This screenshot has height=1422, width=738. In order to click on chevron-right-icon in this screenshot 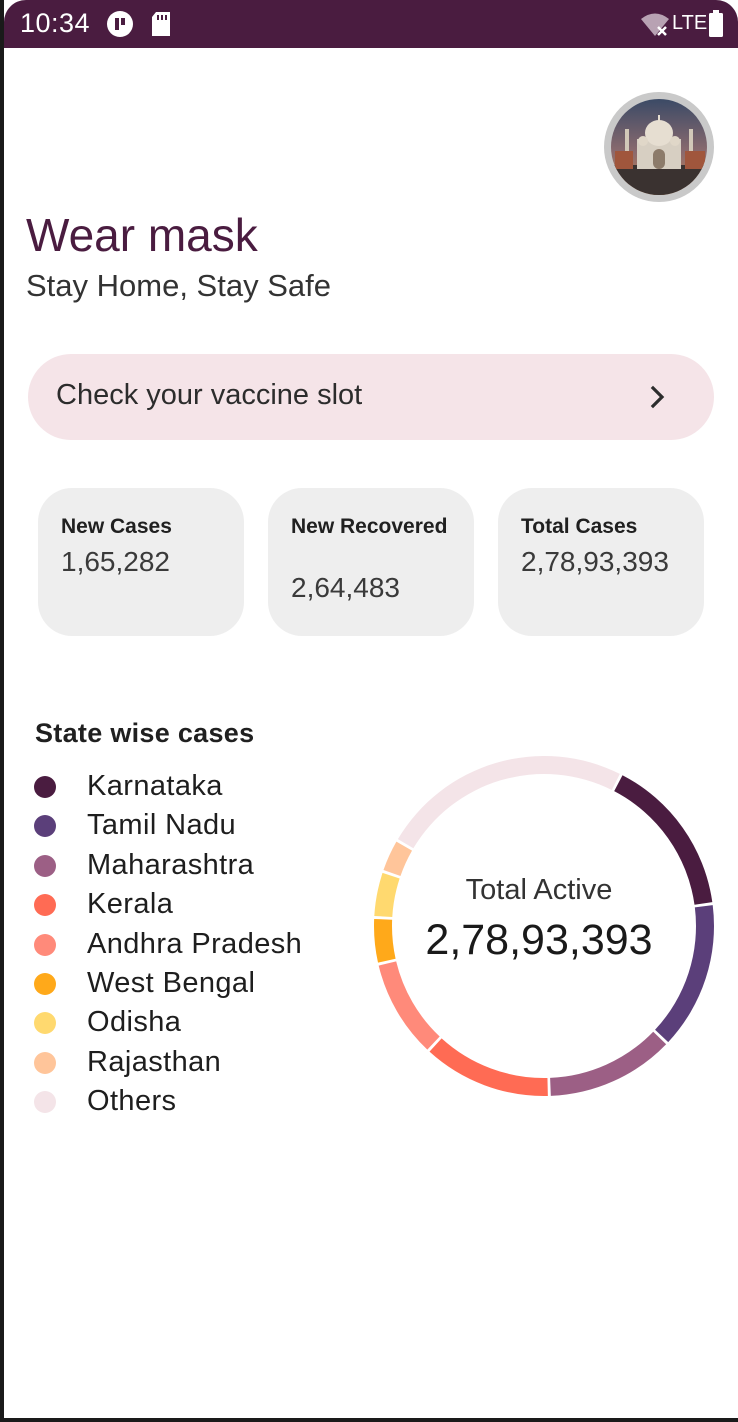, I will do `click(658, 399)`.